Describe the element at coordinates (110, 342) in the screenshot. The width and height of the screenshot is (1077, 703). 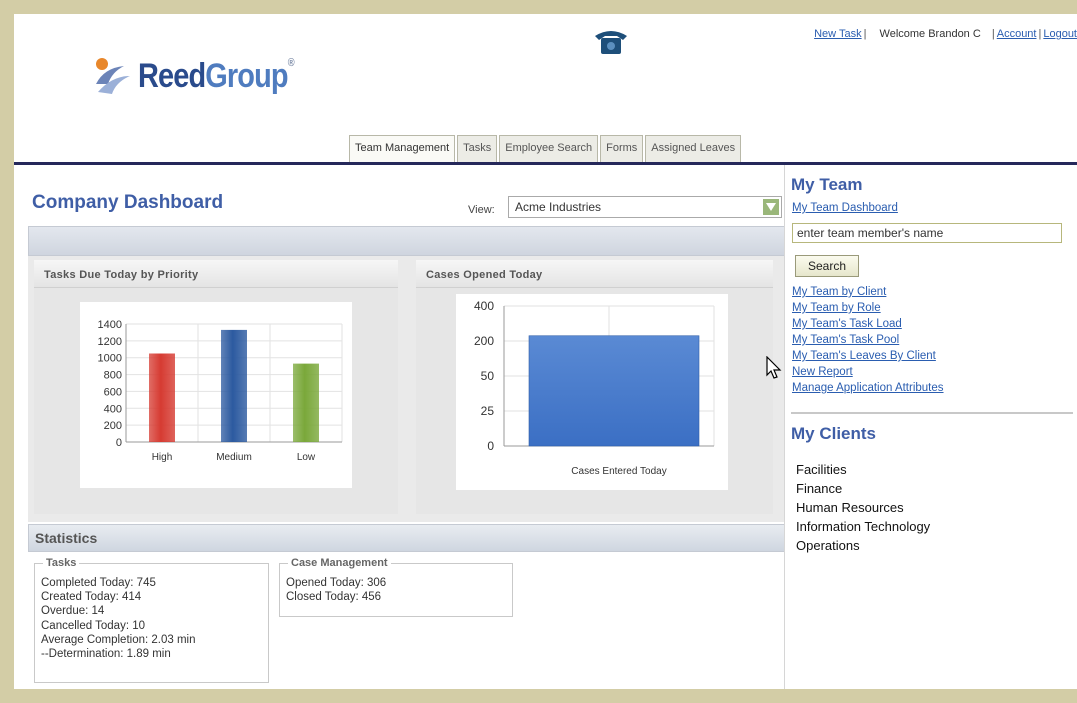
I see `y-tick-label: 1200` at that location.